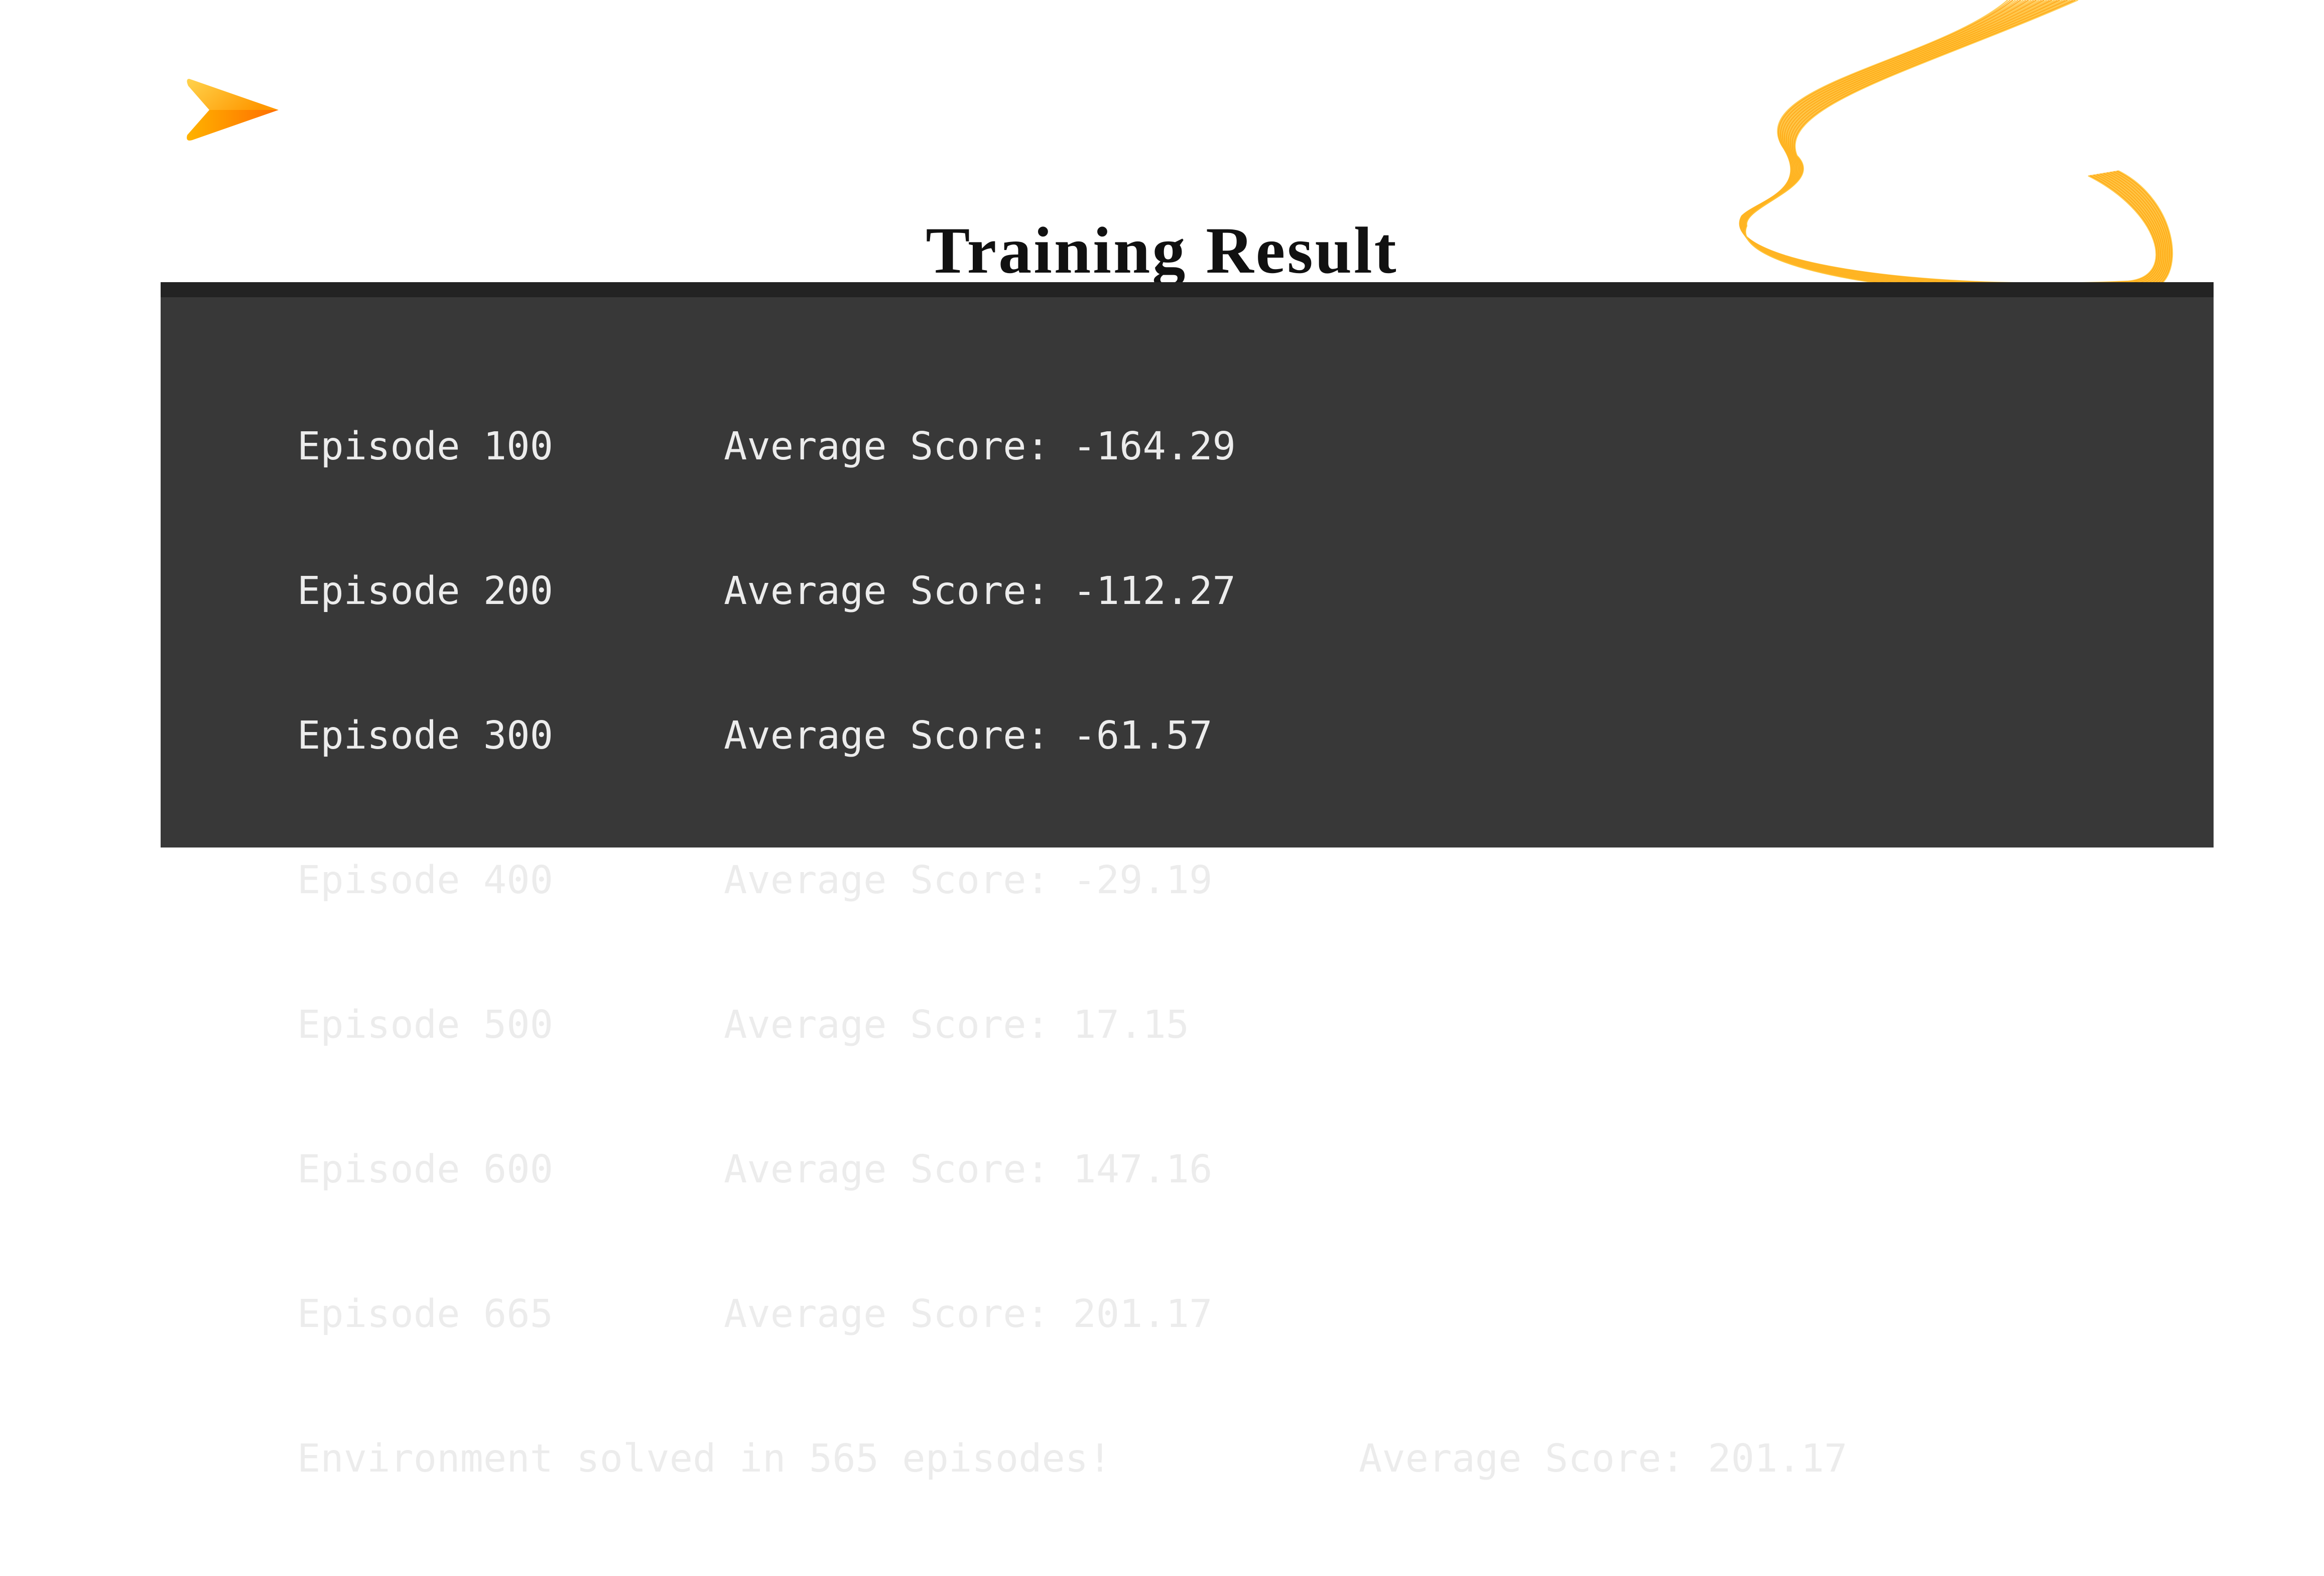  What do you see at coordinates (1162, 251) in the screenshot?
I see `page-title: Training Result` at bounding box center [1162, 251].